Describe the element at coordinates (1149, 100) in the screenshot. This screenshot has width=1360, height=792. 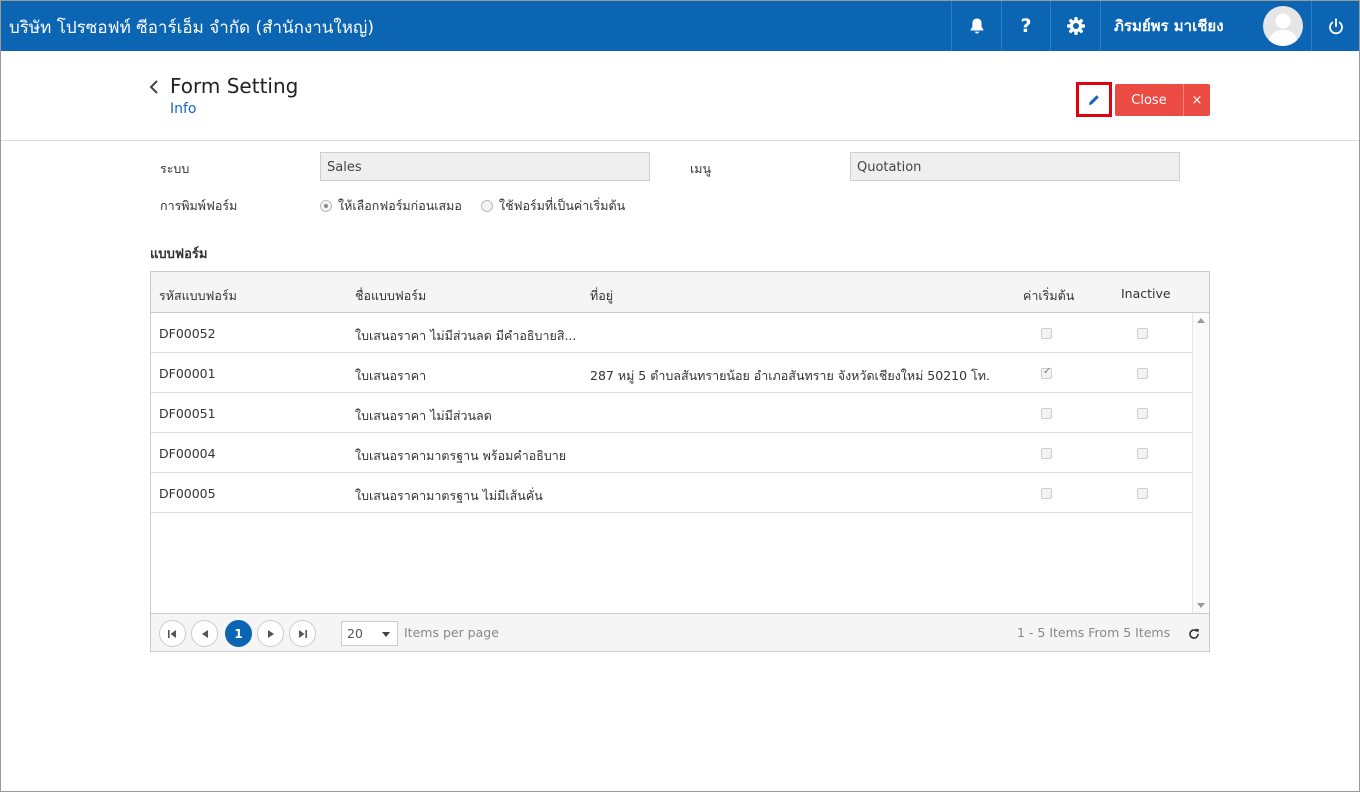
I see `close-button-label: Close` at that location.